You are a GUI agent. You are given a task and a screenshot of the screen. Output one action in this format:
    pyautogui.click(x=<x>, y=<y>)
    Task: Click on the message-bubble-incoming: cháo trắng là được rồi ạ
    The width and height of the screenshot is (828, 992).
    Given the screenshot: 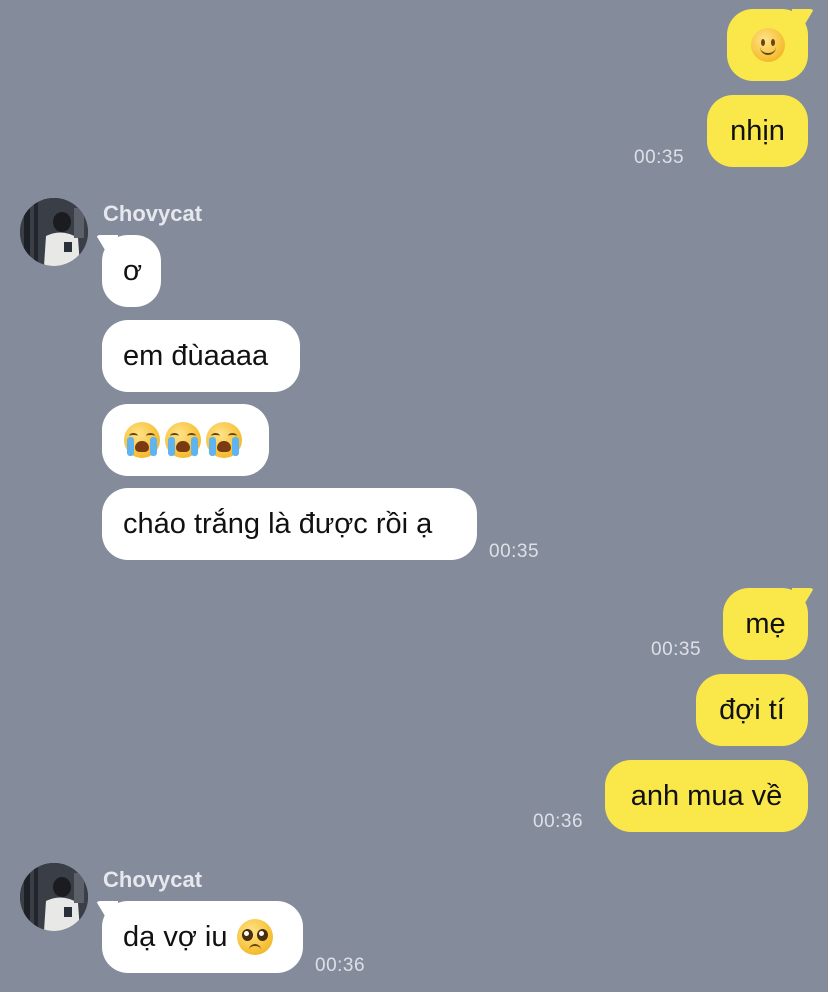 What is the action you would take?
    pyautogui.click(x=289, y=524)
    